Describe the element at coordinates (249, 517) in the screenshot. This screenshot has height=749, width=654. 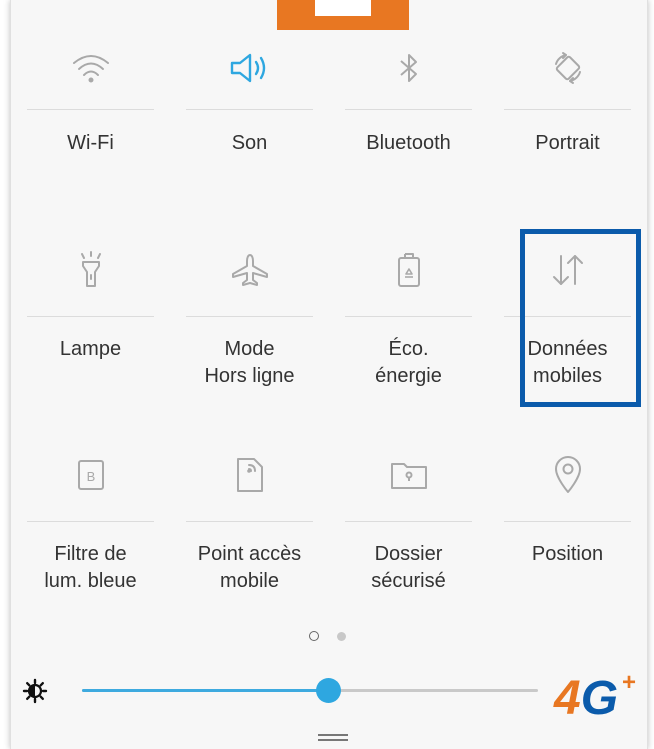
I see `tile-mobile-hotspot: Point accès mobile` at that location.